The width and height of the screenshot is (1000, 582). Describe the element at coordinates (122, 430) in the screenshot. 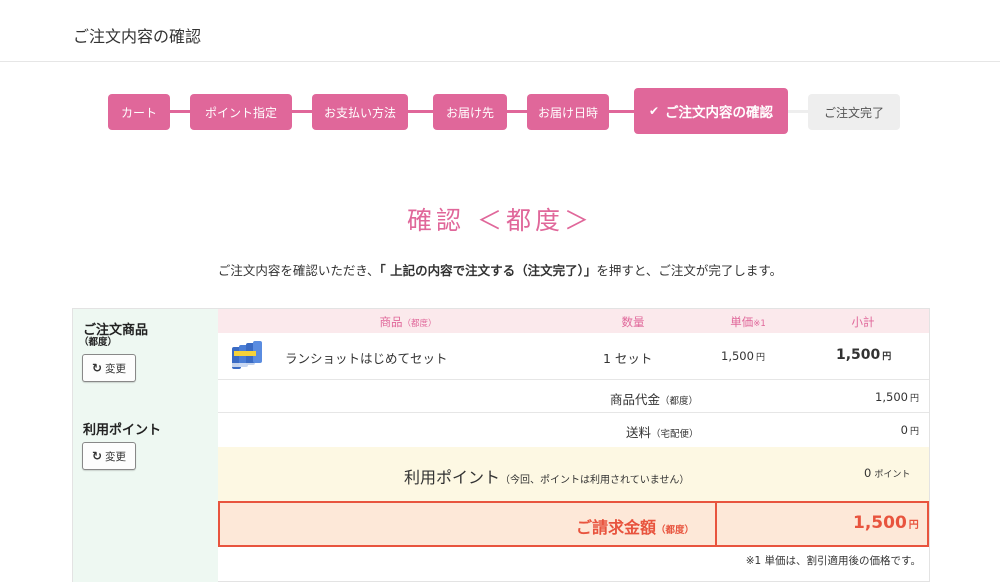

I see `points-label: 利用ポイント` at that location.